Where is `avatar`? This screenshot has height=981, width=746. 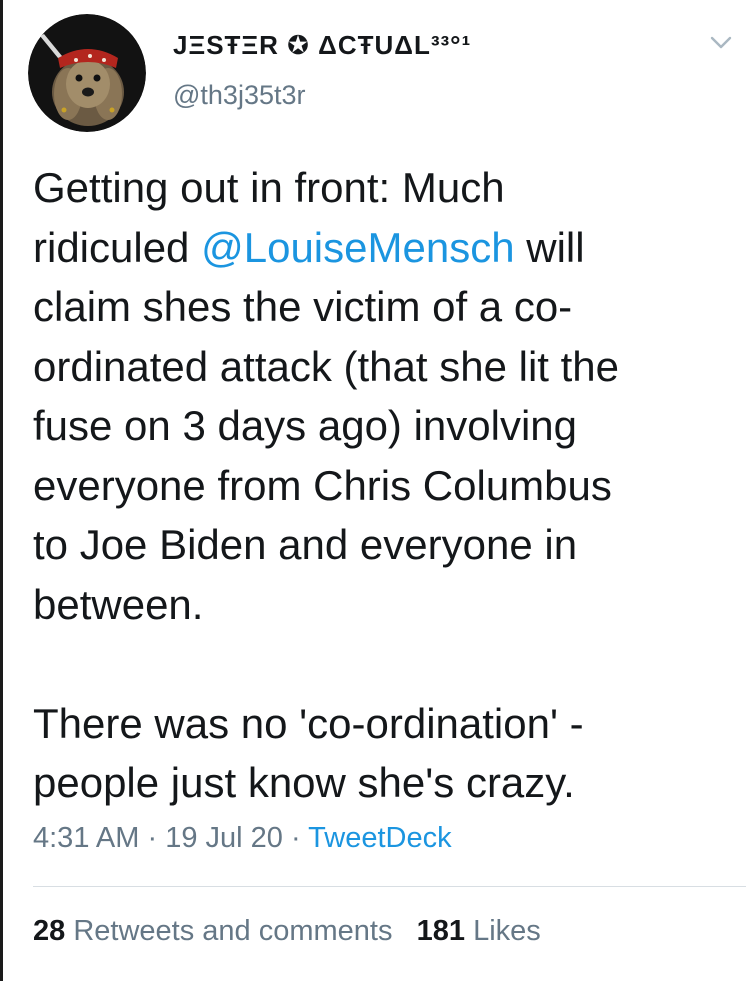 avatar is located at coordinates (87, 73).